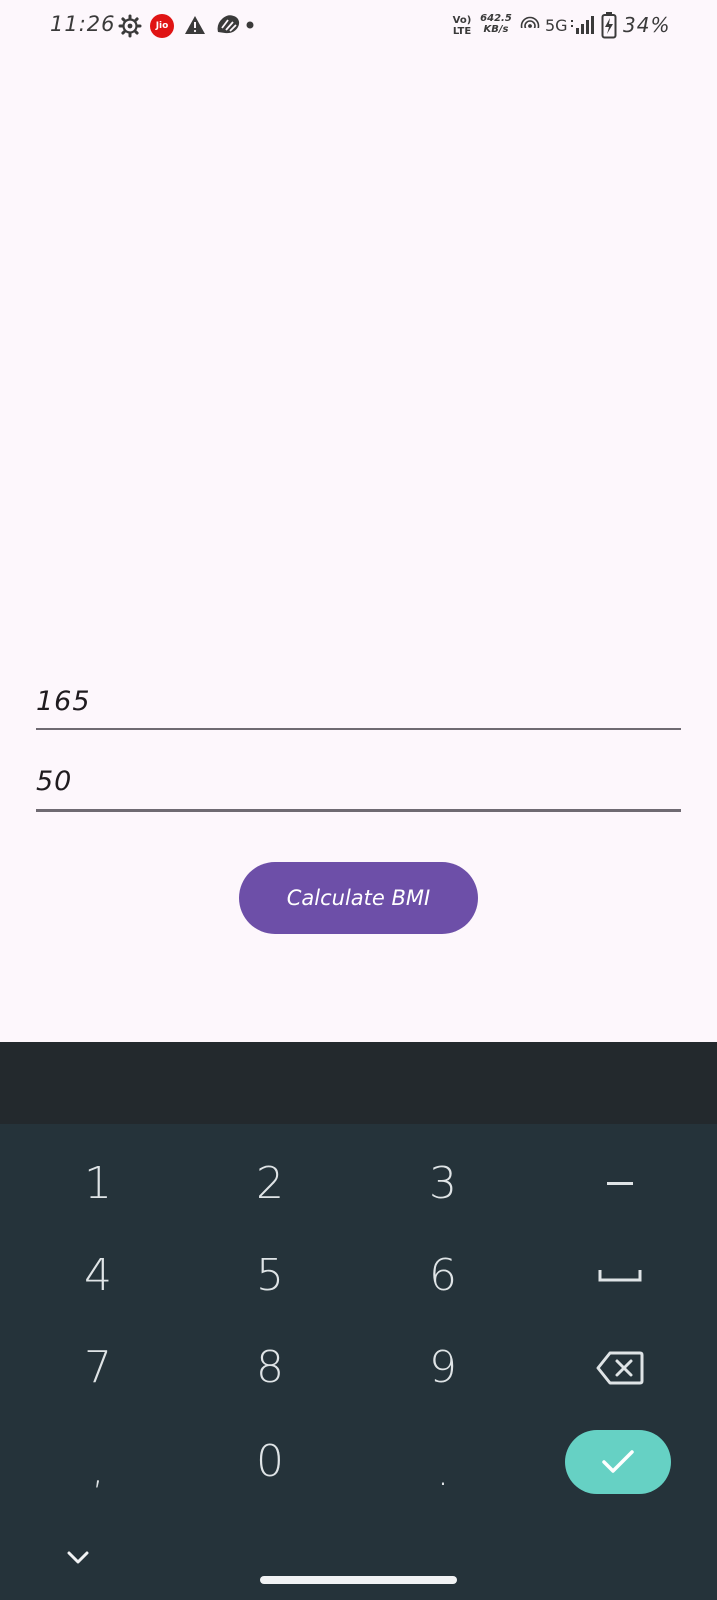 This screenshot has height=1600, width=717. What do you see at coordinates (358, 898) in the screenshot?
I see `calculate-bmi-button: Calculate BMI` at bounding box center [358, 898].